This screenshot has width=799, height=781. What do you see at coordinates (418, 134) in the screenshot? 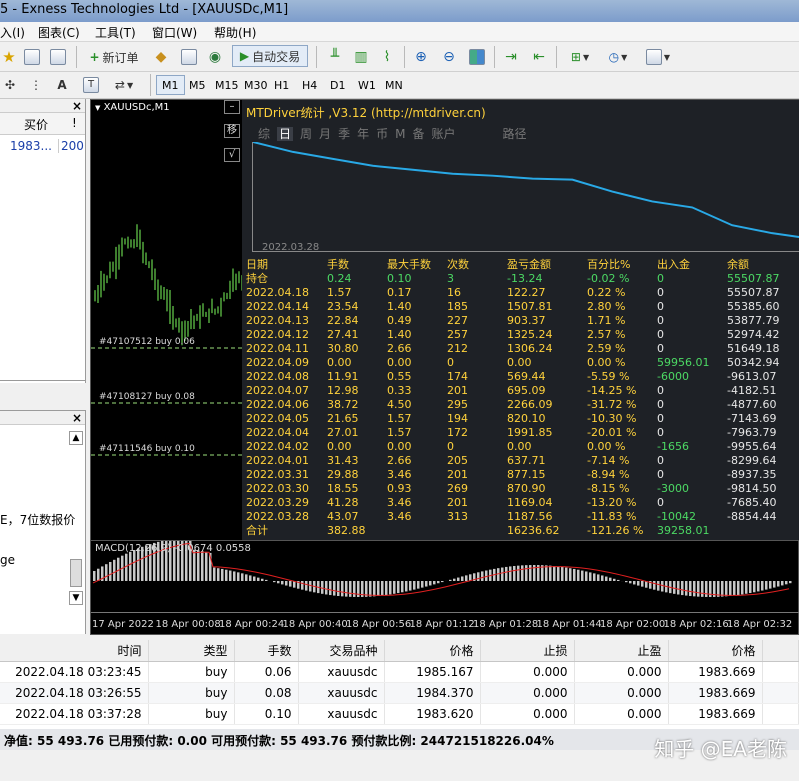
I see `mtdriver-tab: 备` at bounding box center [418, 134].